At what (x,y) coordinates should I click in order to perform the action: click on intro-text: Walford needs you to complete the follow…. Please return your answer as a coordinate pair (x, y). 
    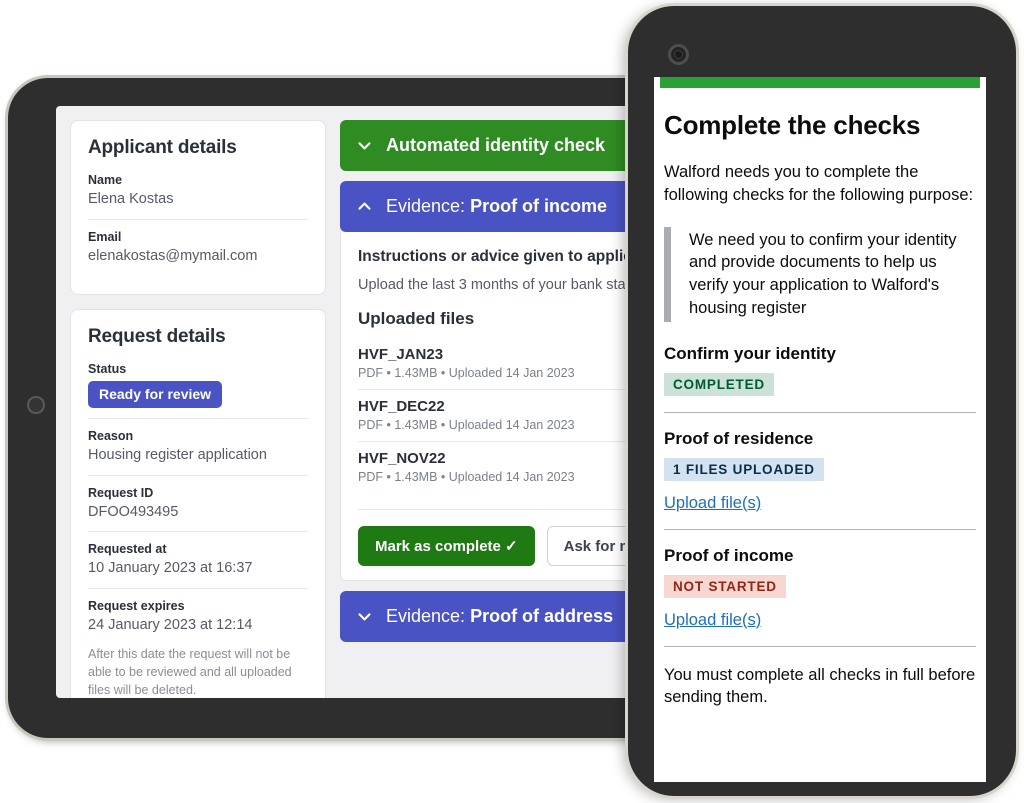
    Looking at the image, I should click on (819, 183).